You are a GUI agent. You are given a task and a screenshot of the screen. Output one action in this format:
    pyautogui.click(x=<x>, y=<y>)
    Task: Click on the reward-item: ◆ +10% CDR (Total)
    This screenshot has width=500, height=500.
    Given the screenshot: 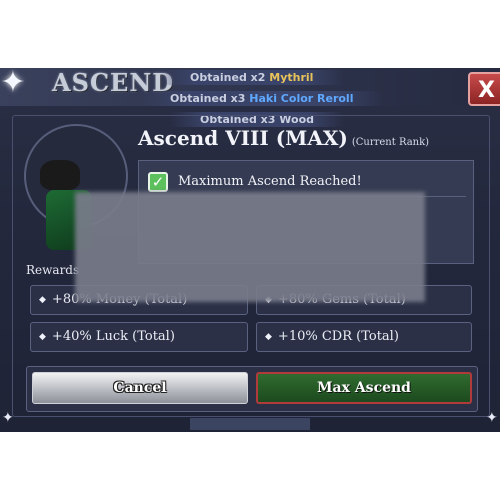 What is the action you would take?
    pyautogui.click(x=364, y=337)
    